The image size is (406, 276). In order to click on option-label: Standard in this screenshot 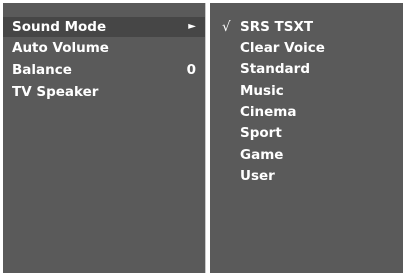, I will do `click(275, 69)`.